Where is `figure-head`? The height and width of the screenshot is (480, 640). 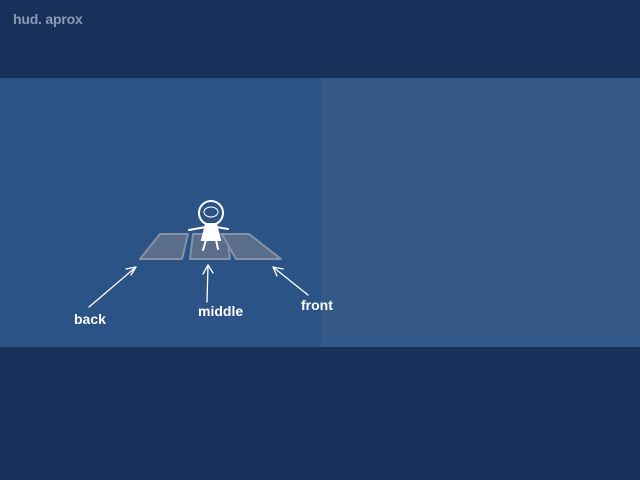
figure-head is located at coordinates (211, 213).